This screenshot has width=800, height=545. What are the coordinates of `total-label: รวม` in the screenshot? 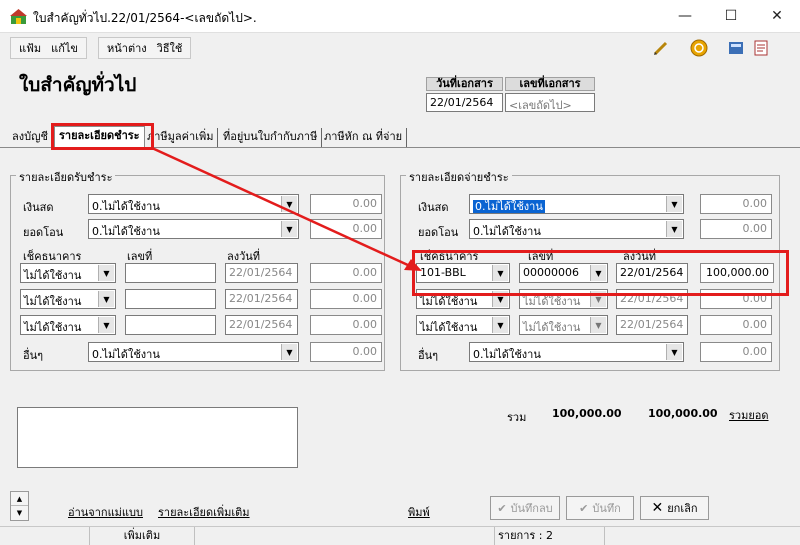 It's located at (517, 417).